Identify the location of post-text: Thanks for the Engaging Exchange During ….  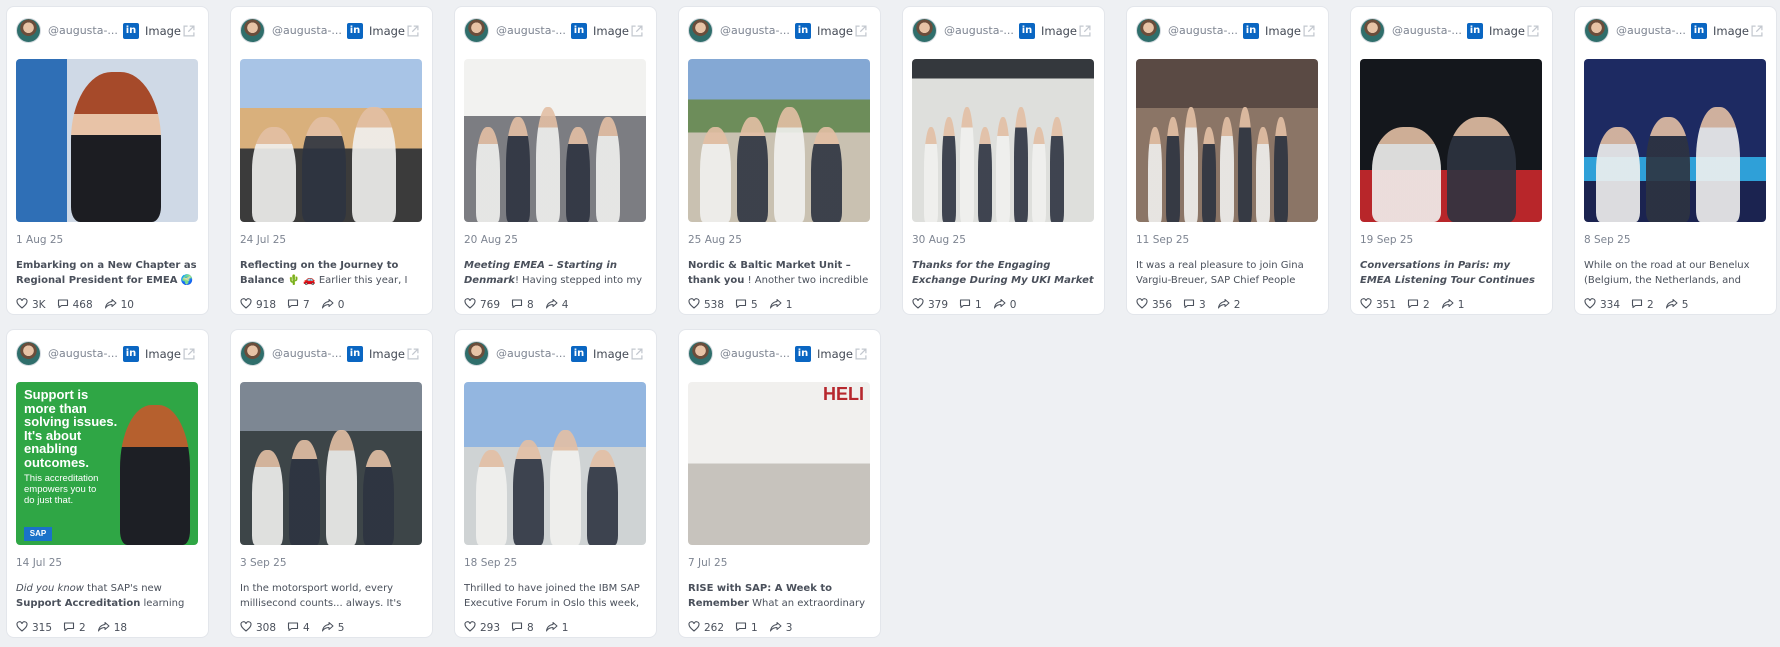
(1003, 273).